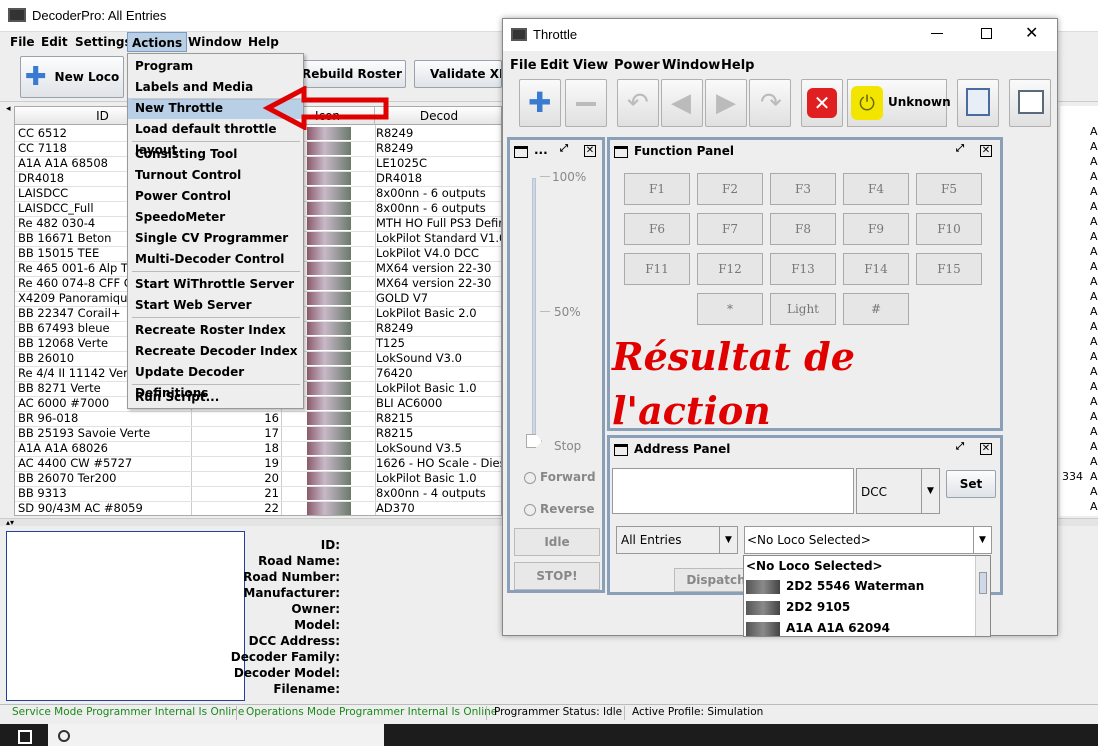  Describe the element at coordinates (299, 561) in the screenshot. I see `detail-label: Road Name:` at that location.